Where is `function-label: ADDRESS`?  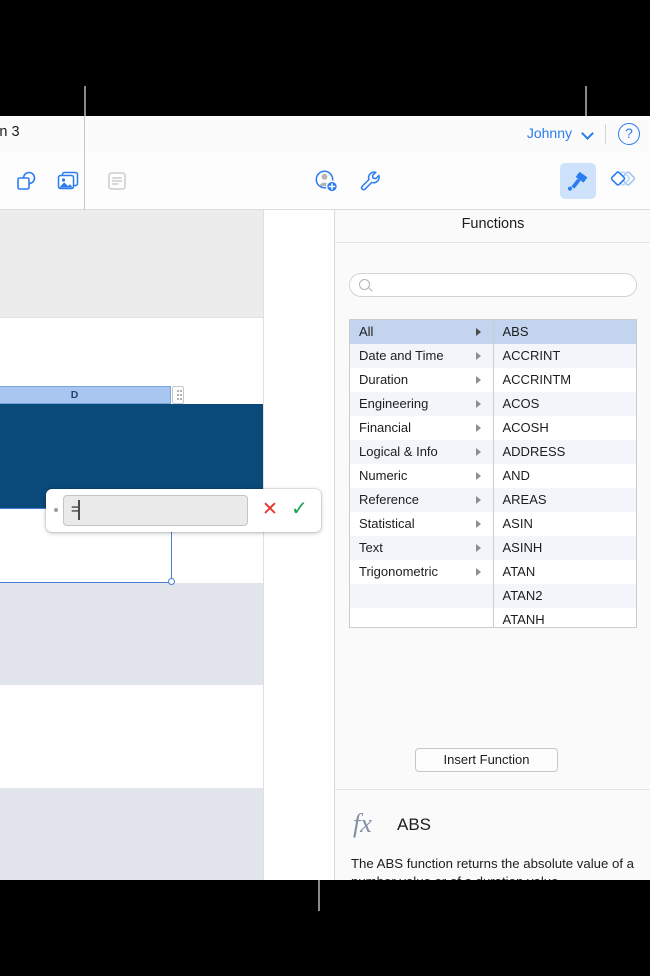
function-label: ADDRESS is located at coordinates (534, 451).